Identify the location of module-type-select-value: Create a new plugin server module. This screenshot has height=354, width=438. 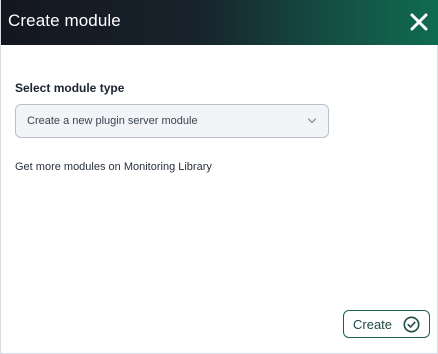
(112, 121).